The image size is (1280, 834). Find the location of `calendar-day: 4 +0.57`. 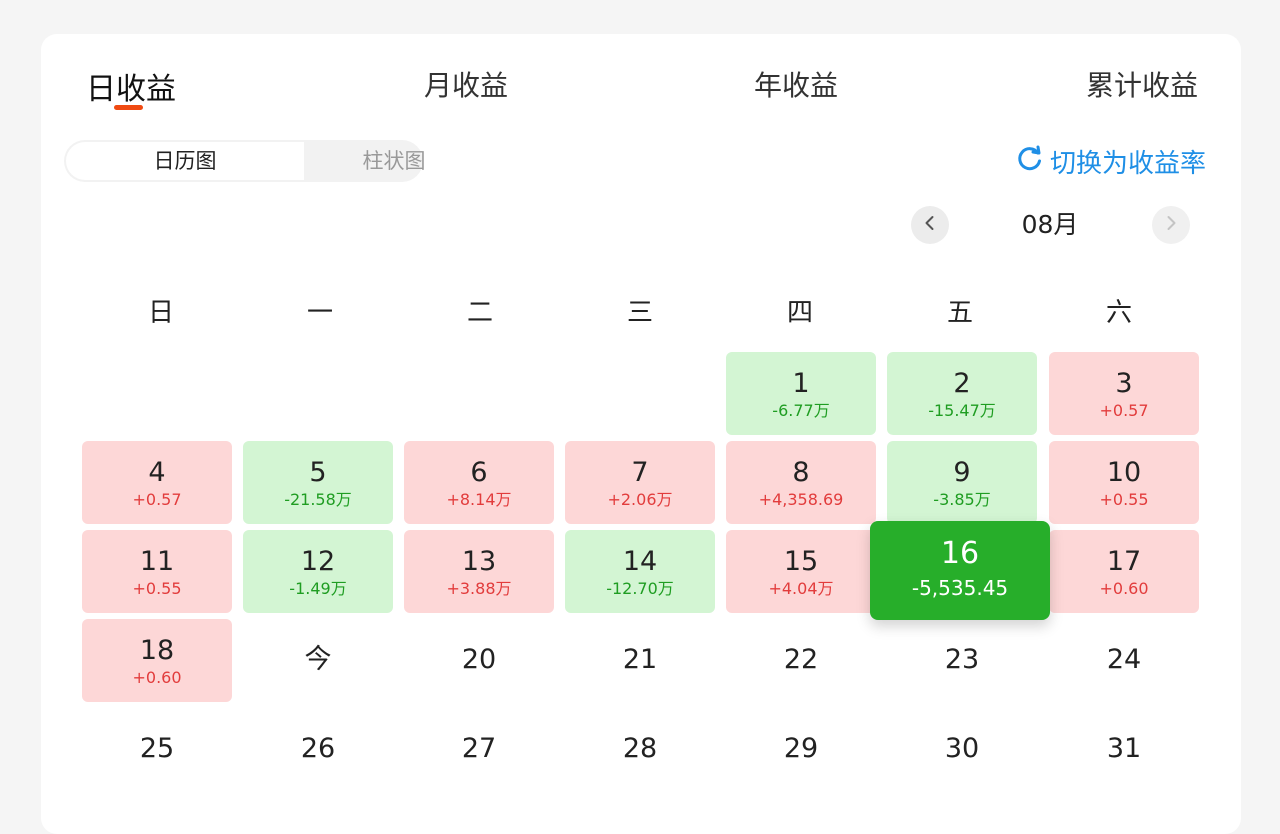

calendar-day: 4 +0.57 is located at coordinates (157, 482).